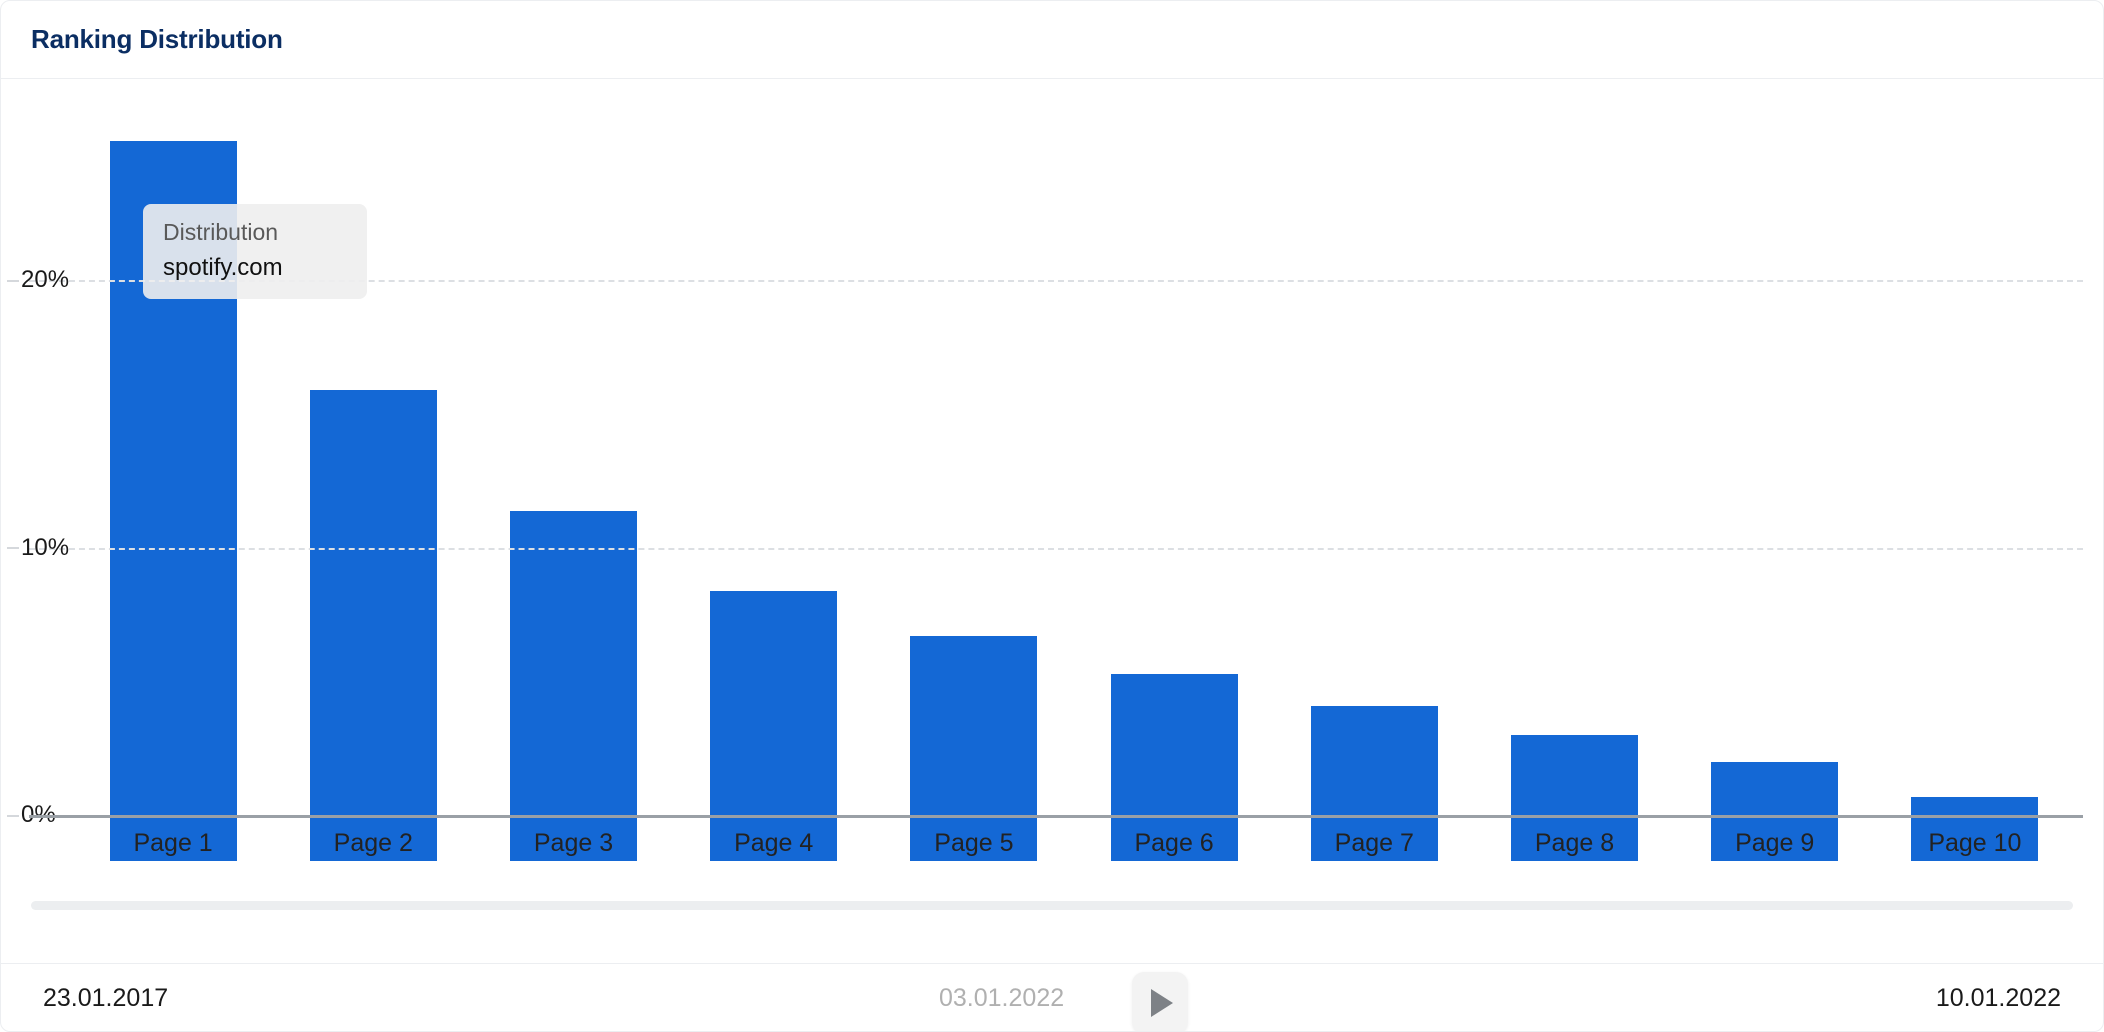 This screenshot has width=2104, height=1032. I want to click on play-button, so click(1160, 1001).